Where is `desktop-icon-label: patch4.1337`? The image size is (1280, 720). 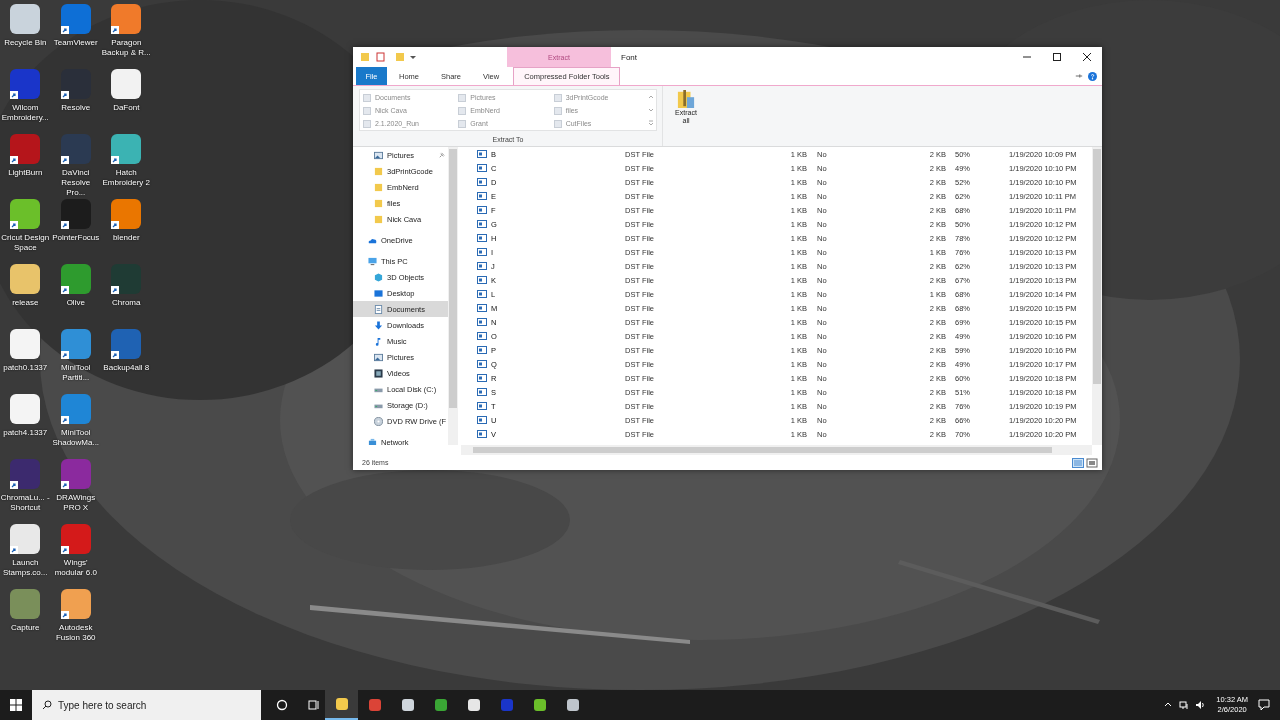 desktop-icon-label: patch4.1337 is located at coordinates (25, 433).